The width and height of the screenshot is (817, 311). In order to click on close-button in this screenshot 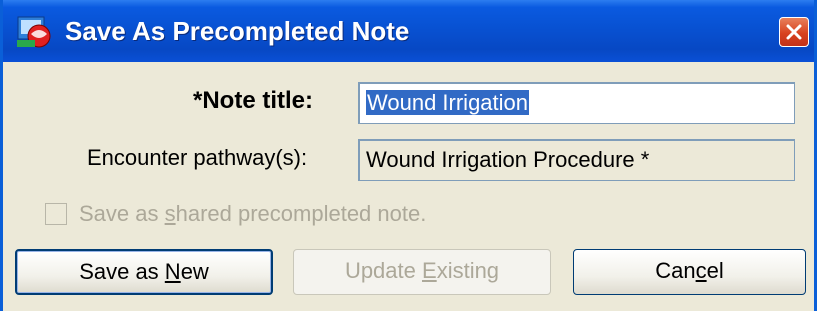, I will do `click(794, 32)`.